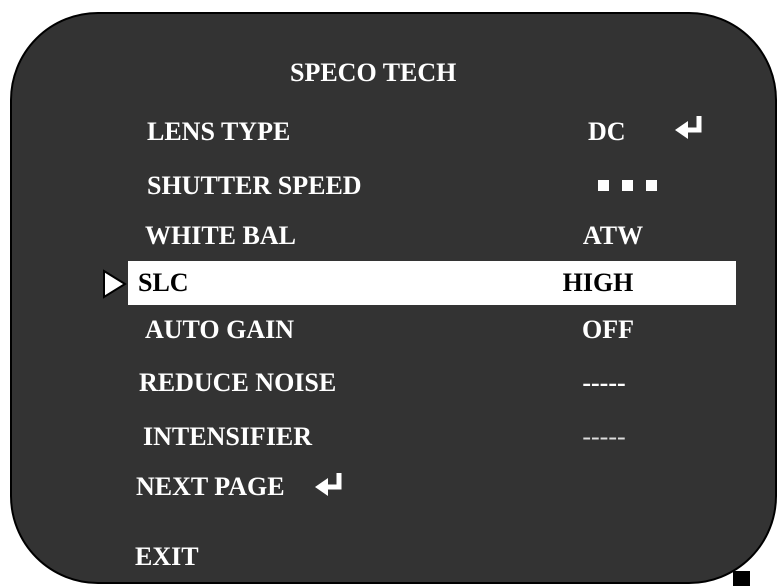  Describe the element at coordinates (607, 132) in the screenshot. I see `lens-type-value: DC` at that location.